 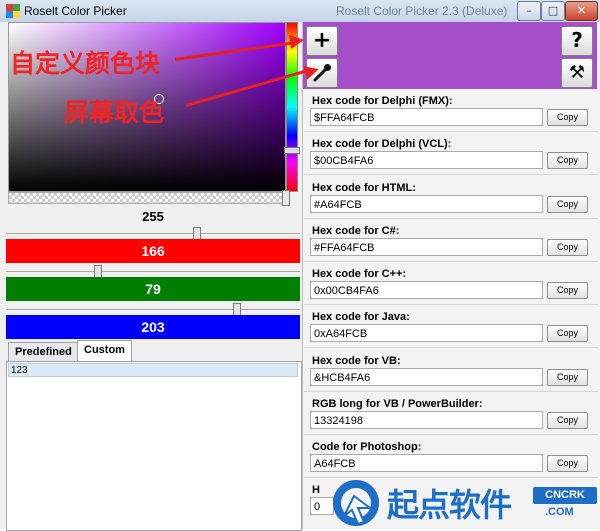 I want to click on blue-value-bar: 203, so click(x=153, y=327).